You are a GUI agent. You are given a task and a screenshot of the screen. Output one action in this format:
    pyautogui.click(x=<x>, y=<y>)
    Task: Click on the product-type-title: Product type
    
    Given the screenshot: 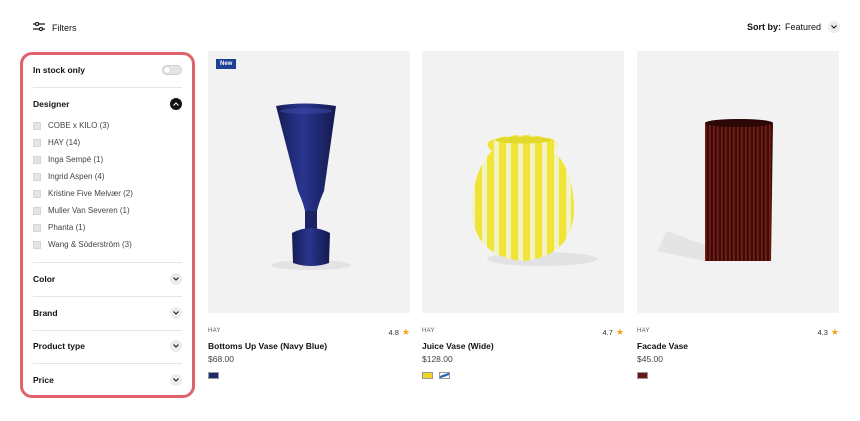 What is the action you would take?
    pyautogui.click(x=59, y=346)
    